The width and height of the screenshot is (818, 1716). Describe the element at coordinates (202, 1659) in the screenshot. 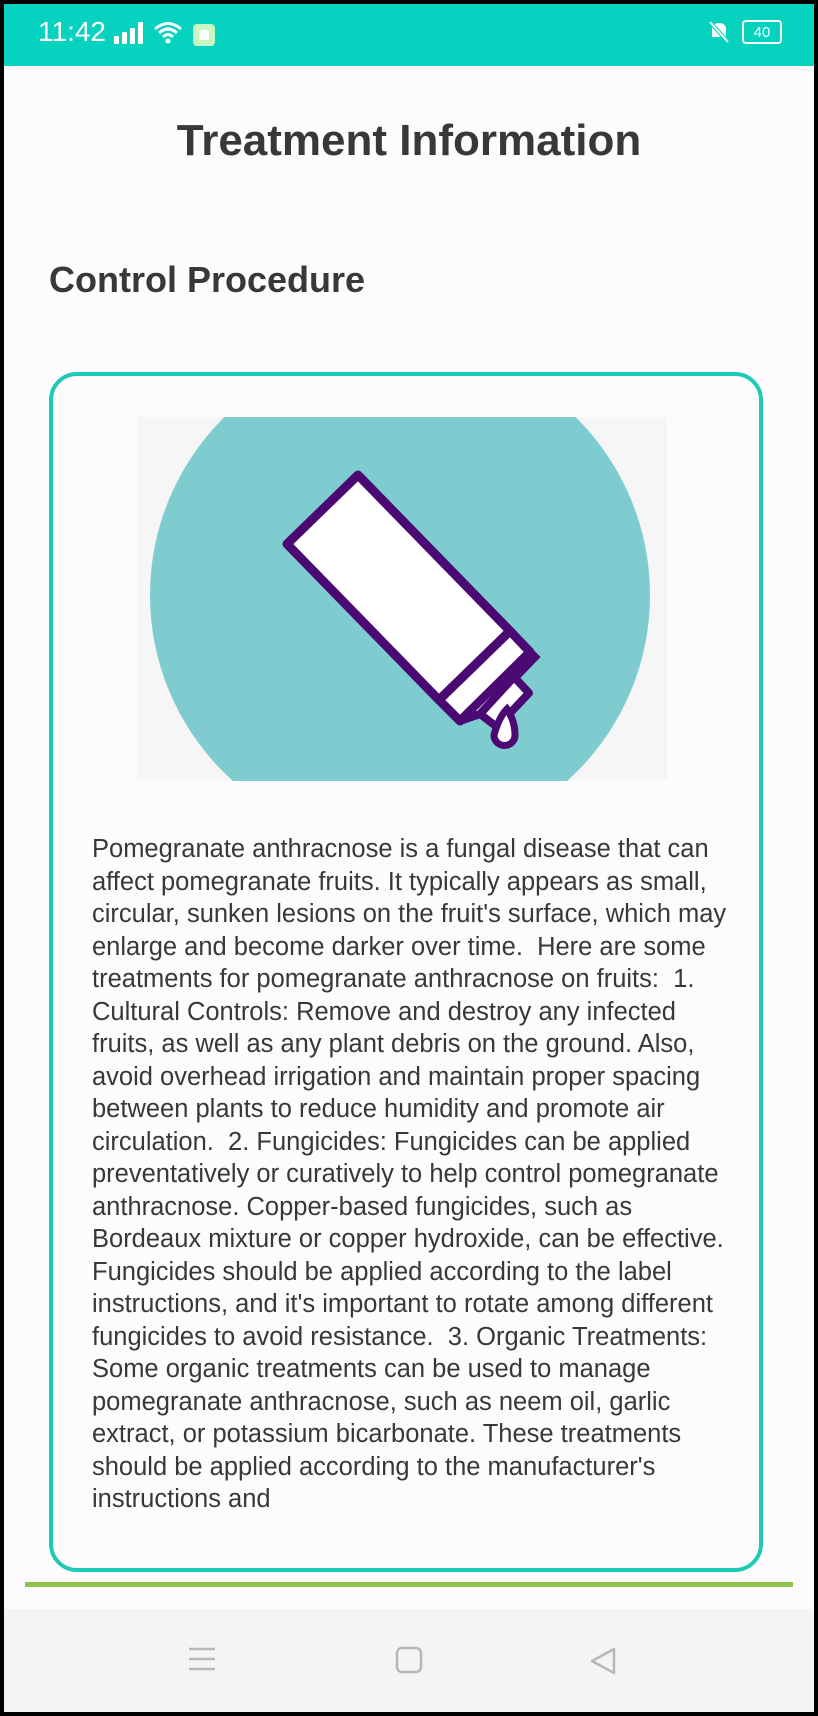

I see `menu-icon` at that location.